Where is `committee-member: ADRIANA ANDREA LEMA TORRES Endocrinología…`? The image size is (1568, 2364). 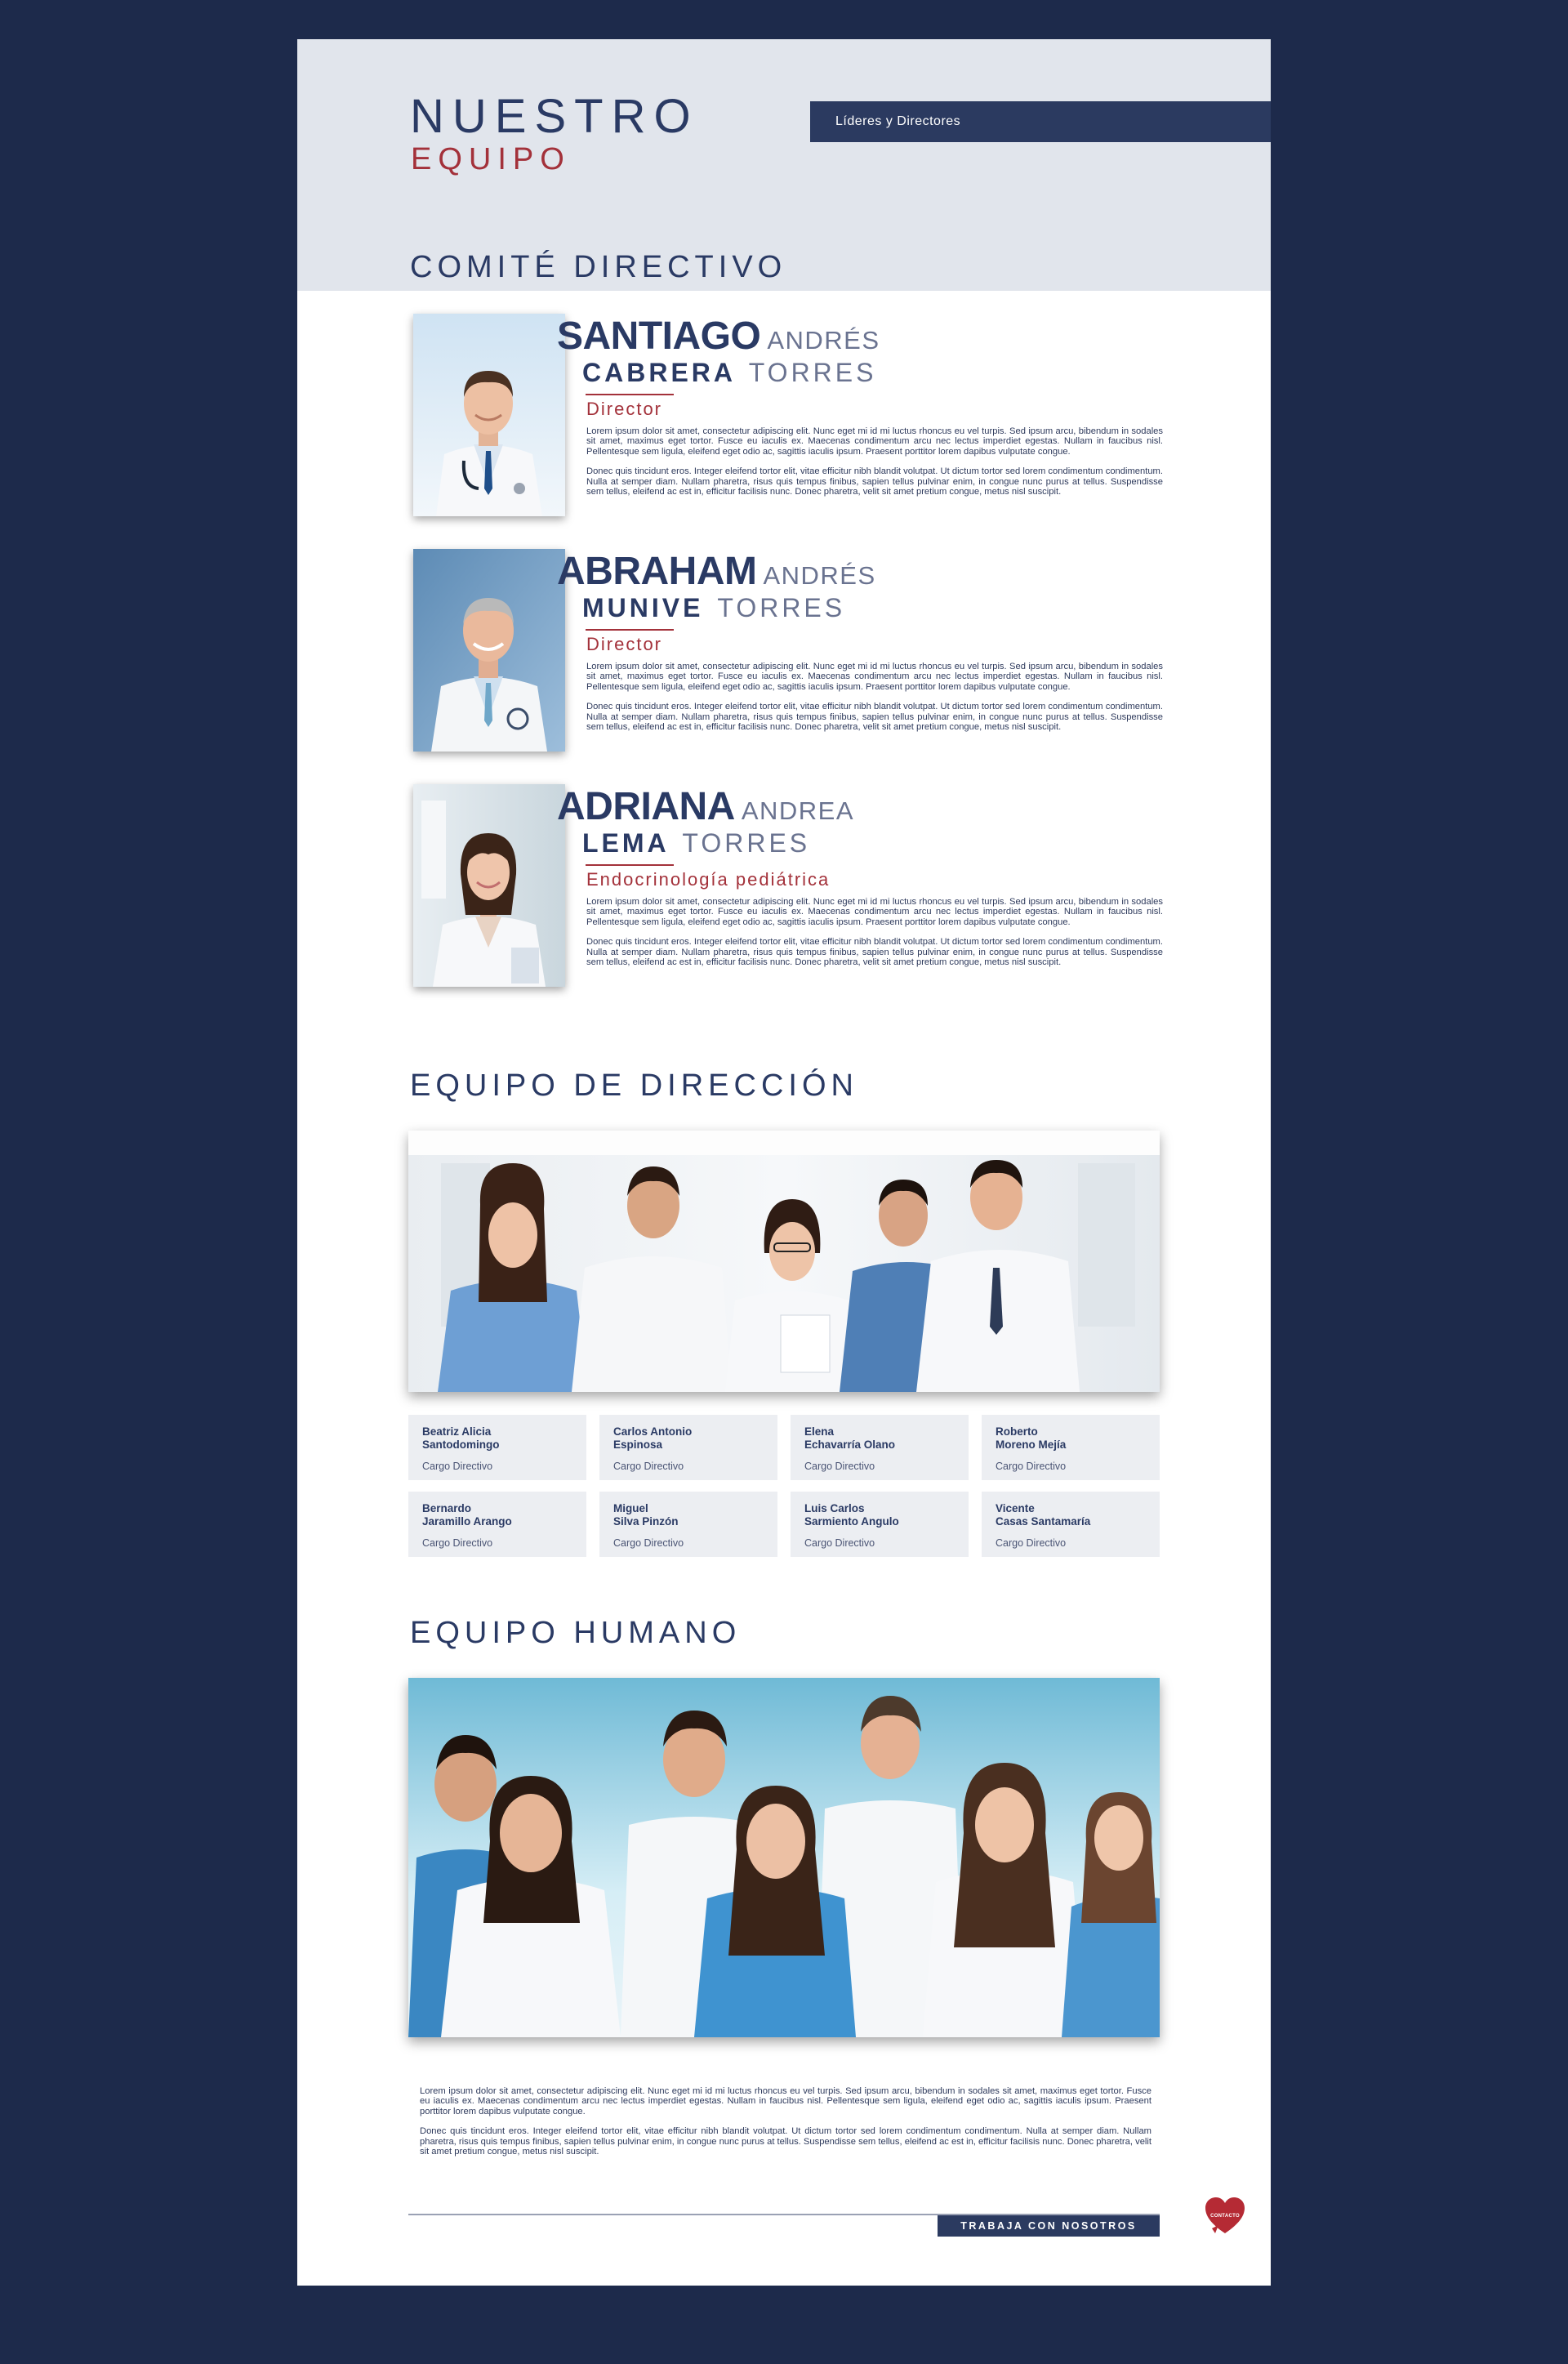
committee-member: ADRIANA ANDREA LEMA TORRES Endocrinología… is located at coordinates (788, 888).